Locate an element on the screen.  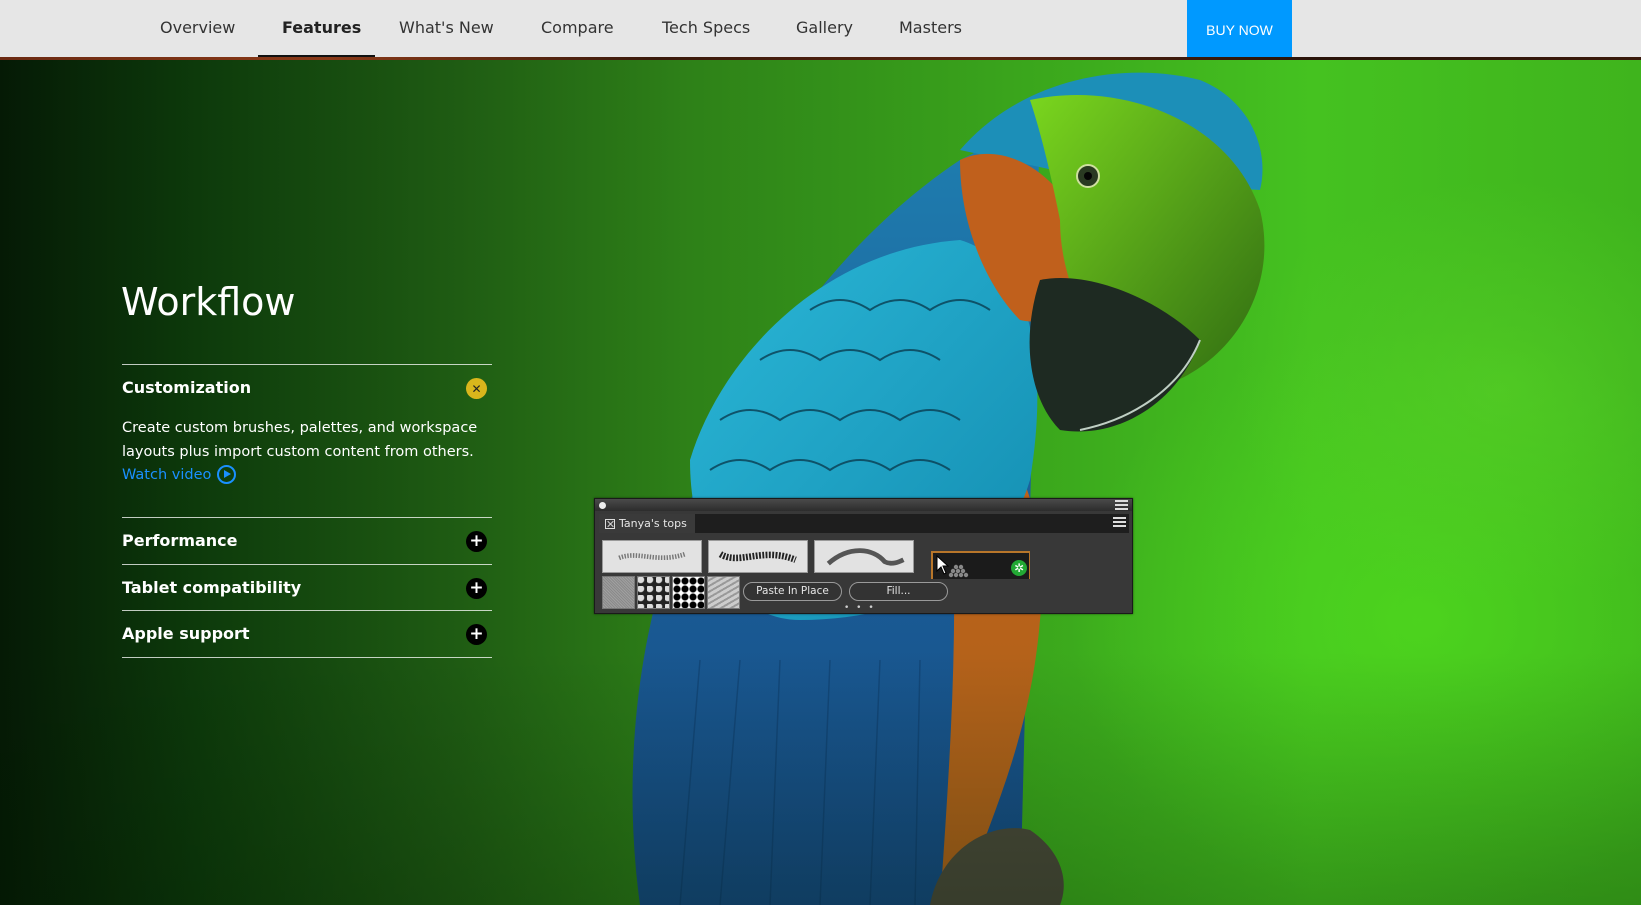
play-circle-icon is located at coordinates (227, 474).